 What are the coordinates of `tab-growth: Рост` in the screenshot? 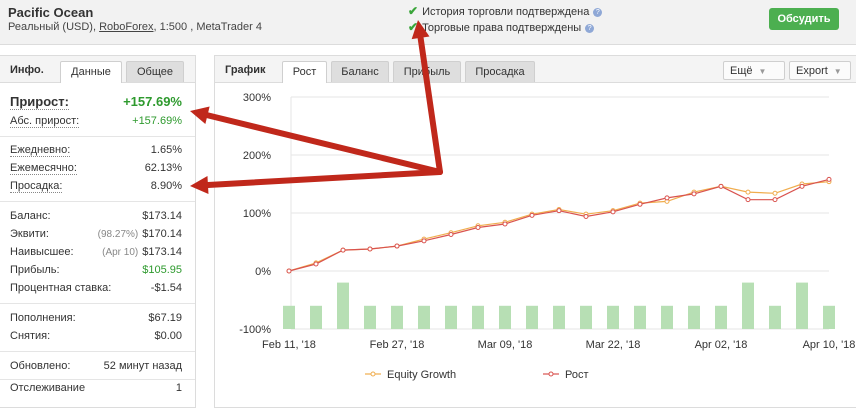 It's located at (304, 72).